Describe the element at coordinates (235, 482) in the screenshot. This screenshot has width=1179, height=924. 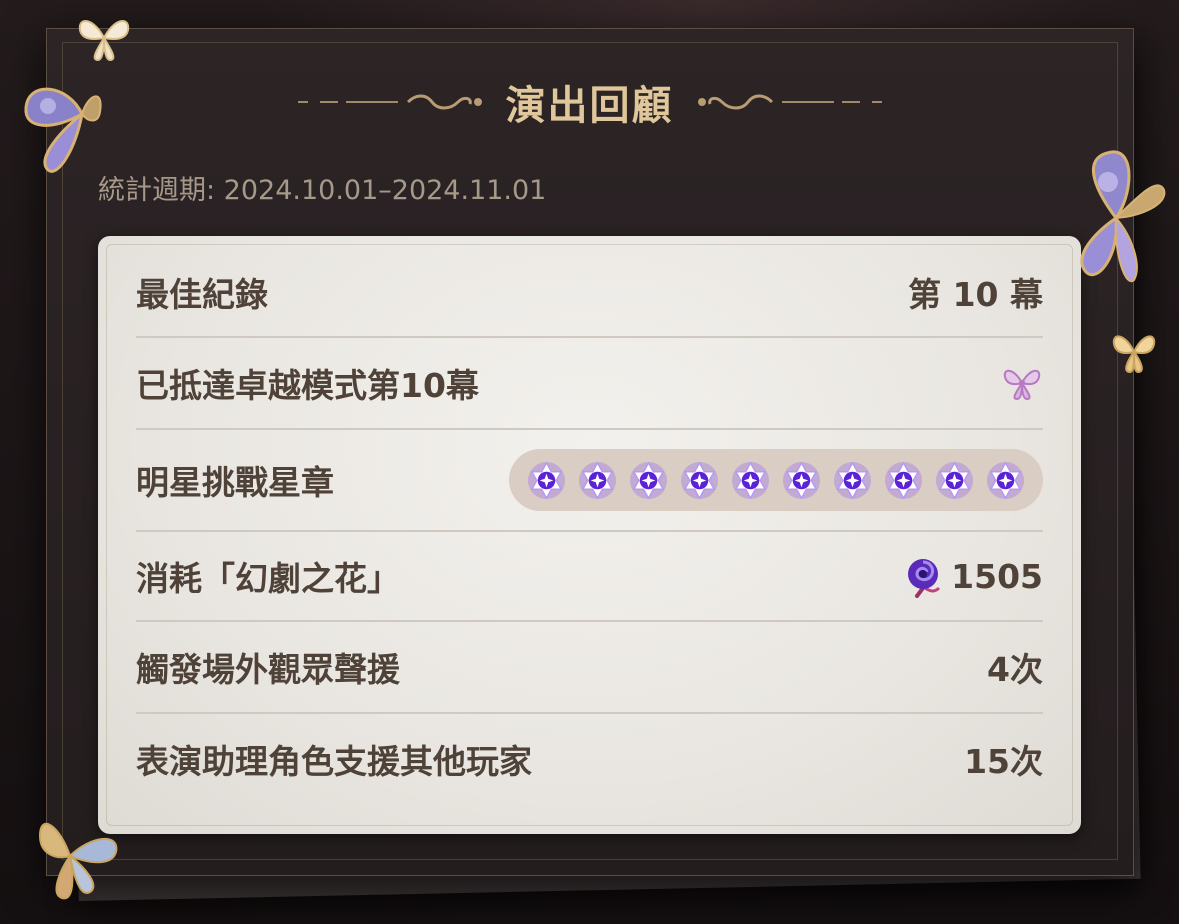
I see `star-badges-label: 明星挑戰星章` at that location.